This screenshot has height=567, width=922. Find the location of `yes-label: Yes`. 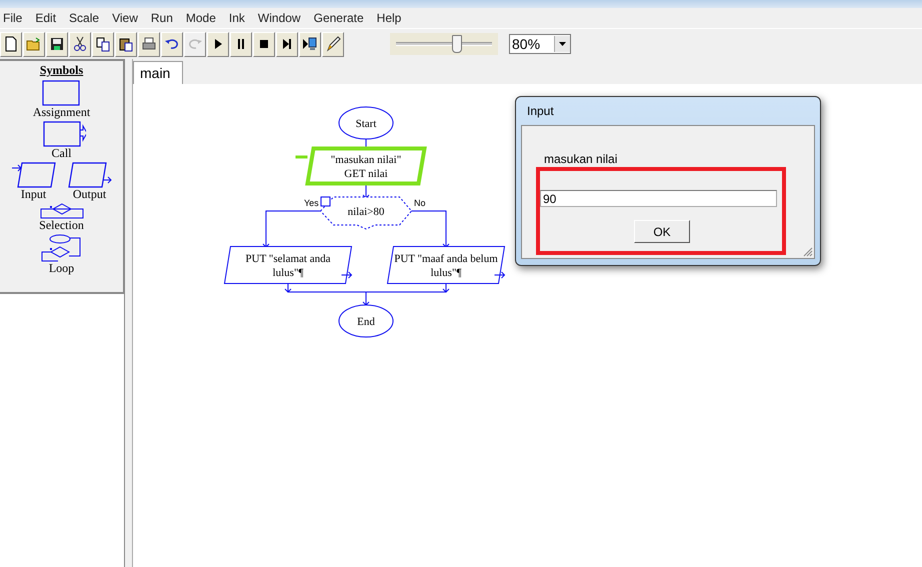

yes-label: Yes is located at coordinates (311, 203).